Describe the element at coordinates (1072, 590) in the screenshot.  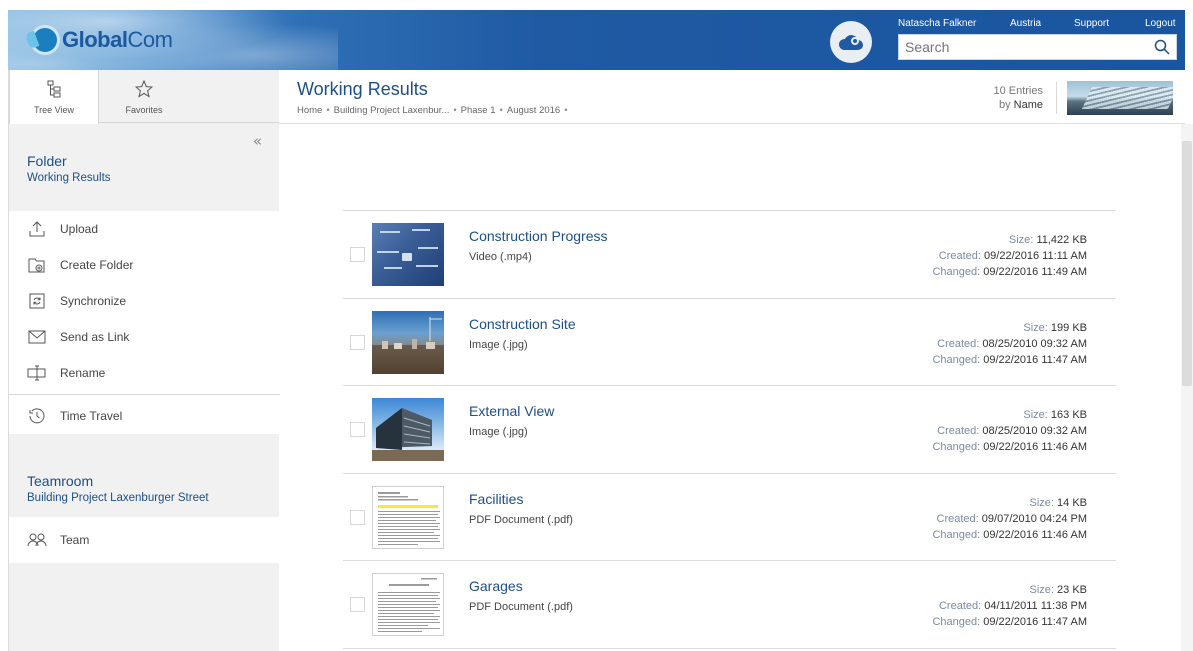
I see `file-size: 23 KB` at that location.